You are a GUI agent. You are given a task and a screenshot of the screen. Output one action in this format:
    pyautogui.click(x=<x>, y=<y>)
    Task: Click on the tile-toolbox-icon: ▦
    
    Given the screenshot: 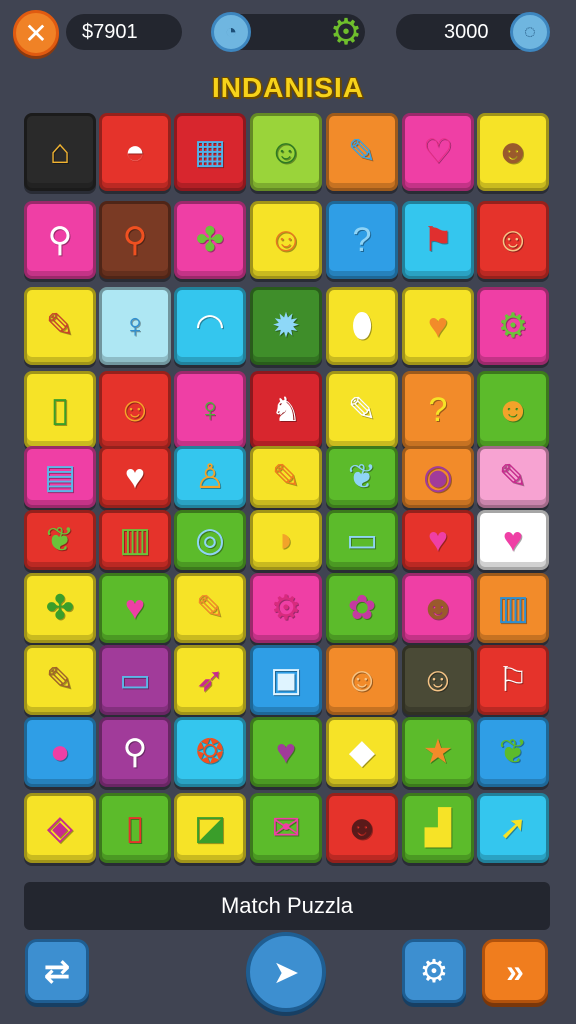 What is the action you would take?
    pyautogui.click(x=210, y=152)
    